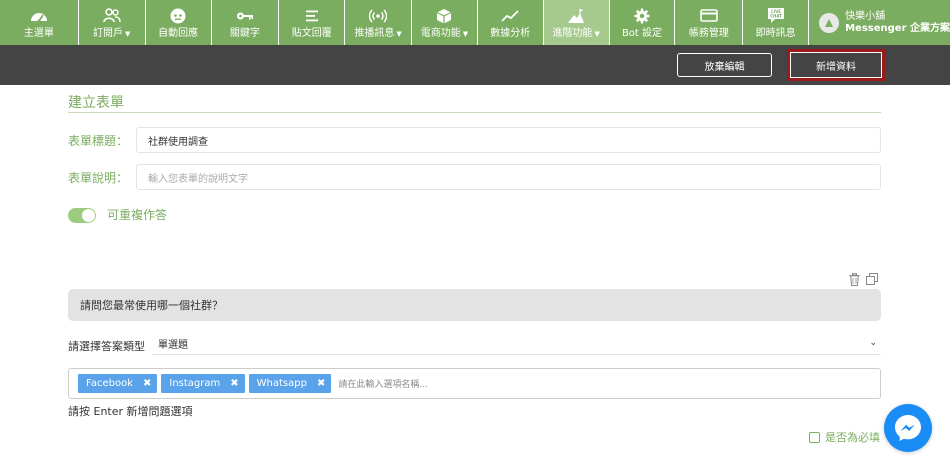 The height and width of the screenshot is (469, 950). I want to click on nav-item-post-reply: 貼文回覆, so click(312, 22).